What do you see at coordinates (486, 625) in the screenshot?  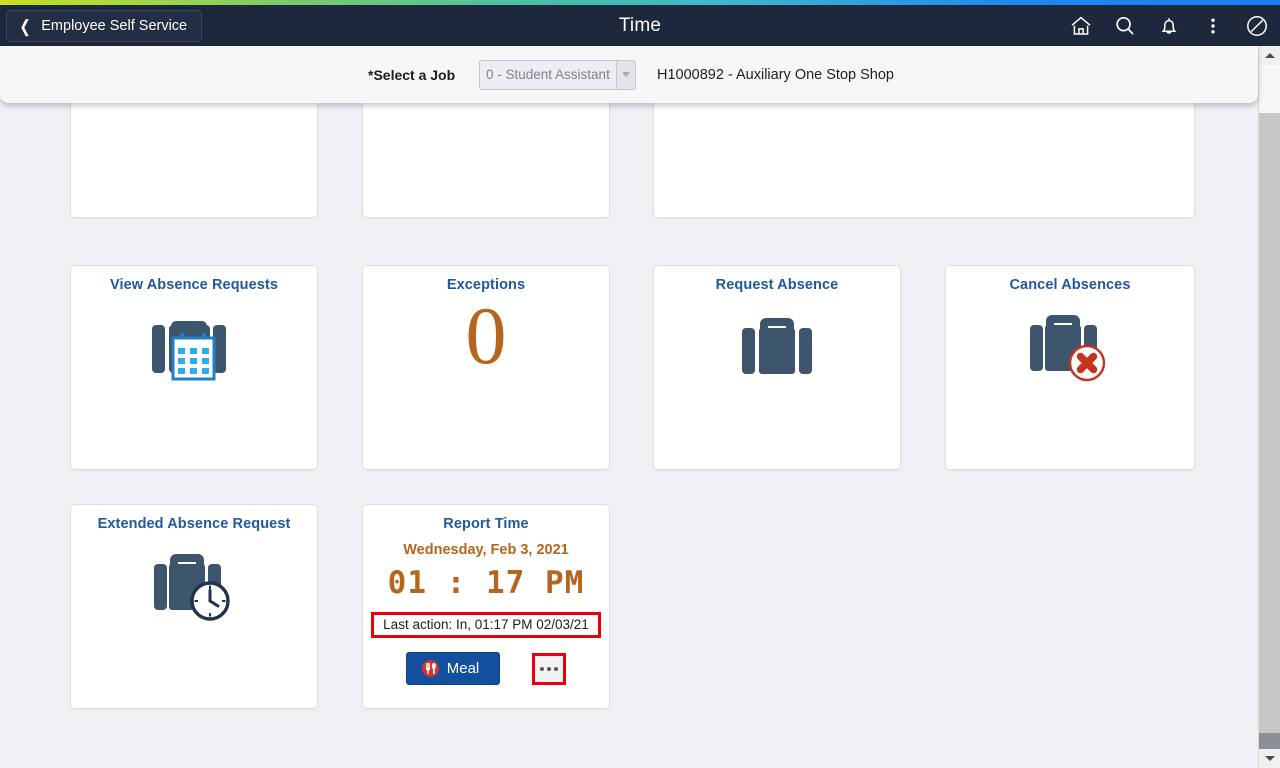 I see `last-action-text: Last action: In, 01:17 PM 02/03/21` at bounding box center [486, 625].